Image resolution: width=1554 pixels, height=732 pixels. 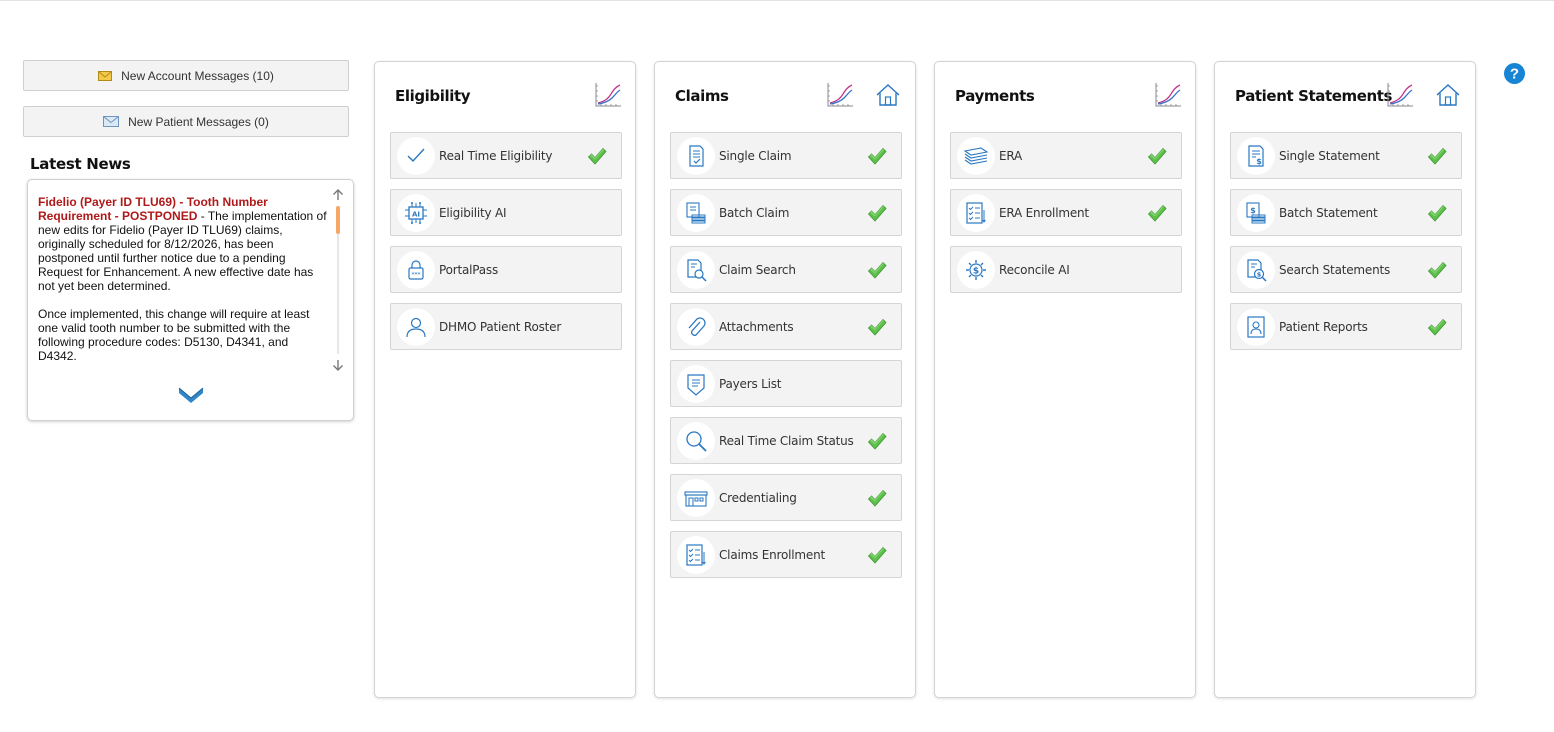 I want to click on tile-label: Credentialing, so click(x=758, y=498).